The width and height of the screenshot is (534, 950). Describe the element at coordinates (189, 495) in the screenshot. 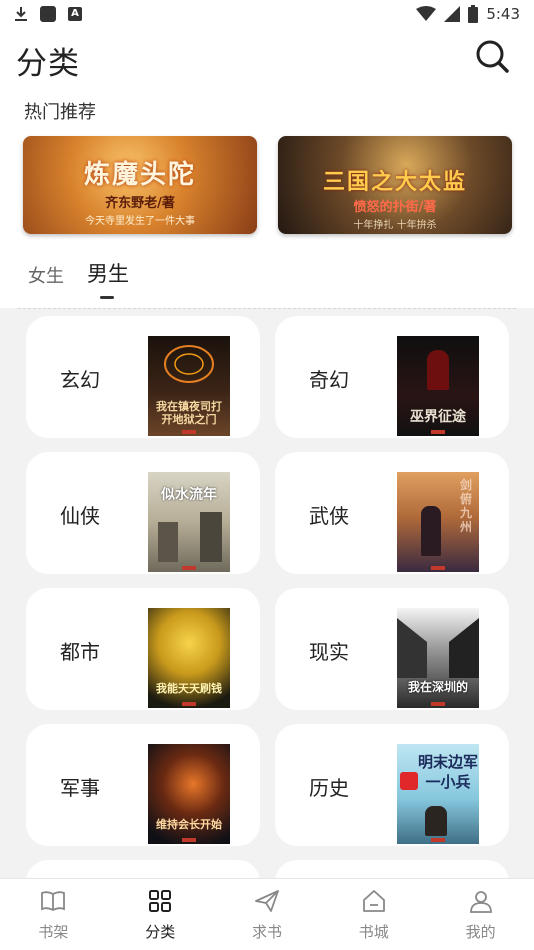

I see `cover-title: 似水流年` at that location.